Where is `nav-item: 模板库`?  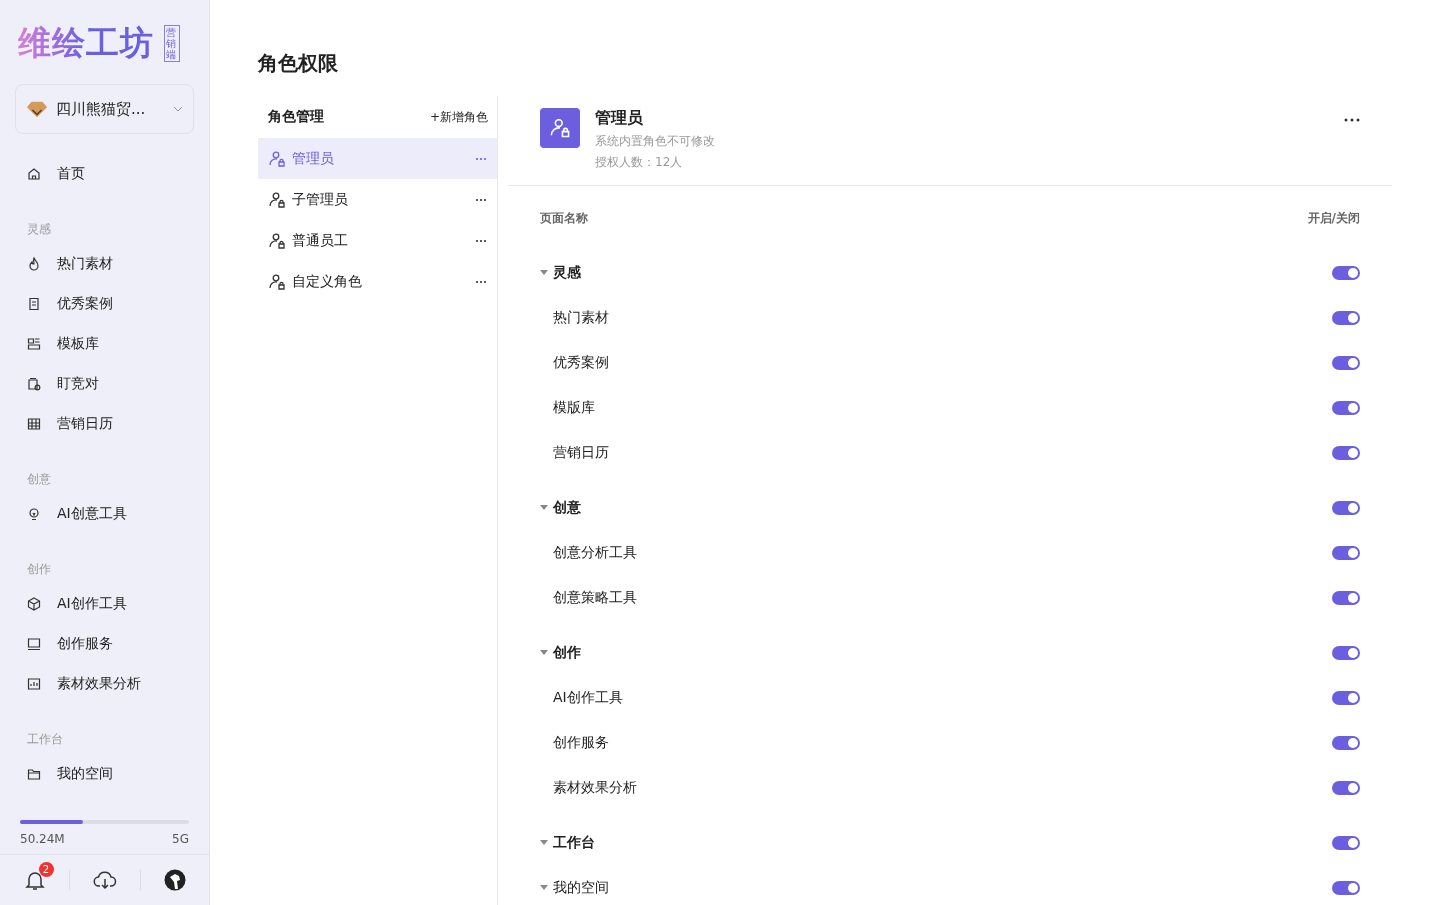
nav-item: 模板库 is located at coordinates (104, 344).